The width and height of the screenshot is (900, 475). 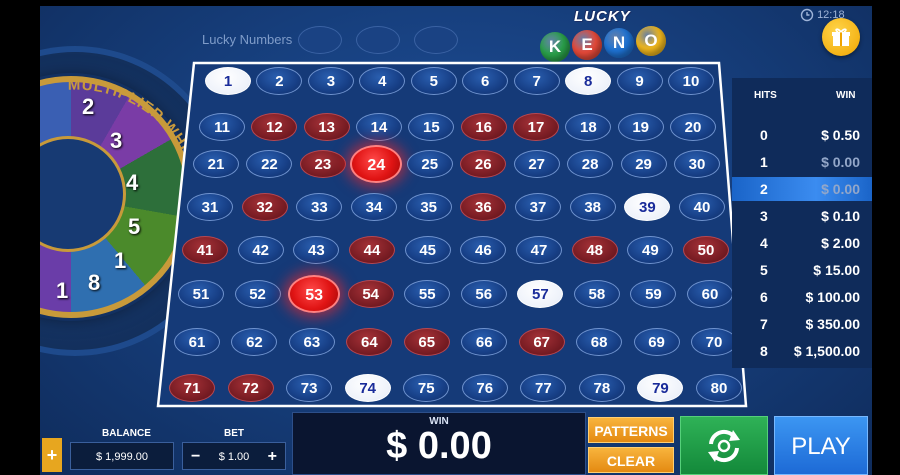 What do you see at coordinates (192, 388) in the screenshot?
I see `keno-number-71: 71` at bounding box center [192, 388].